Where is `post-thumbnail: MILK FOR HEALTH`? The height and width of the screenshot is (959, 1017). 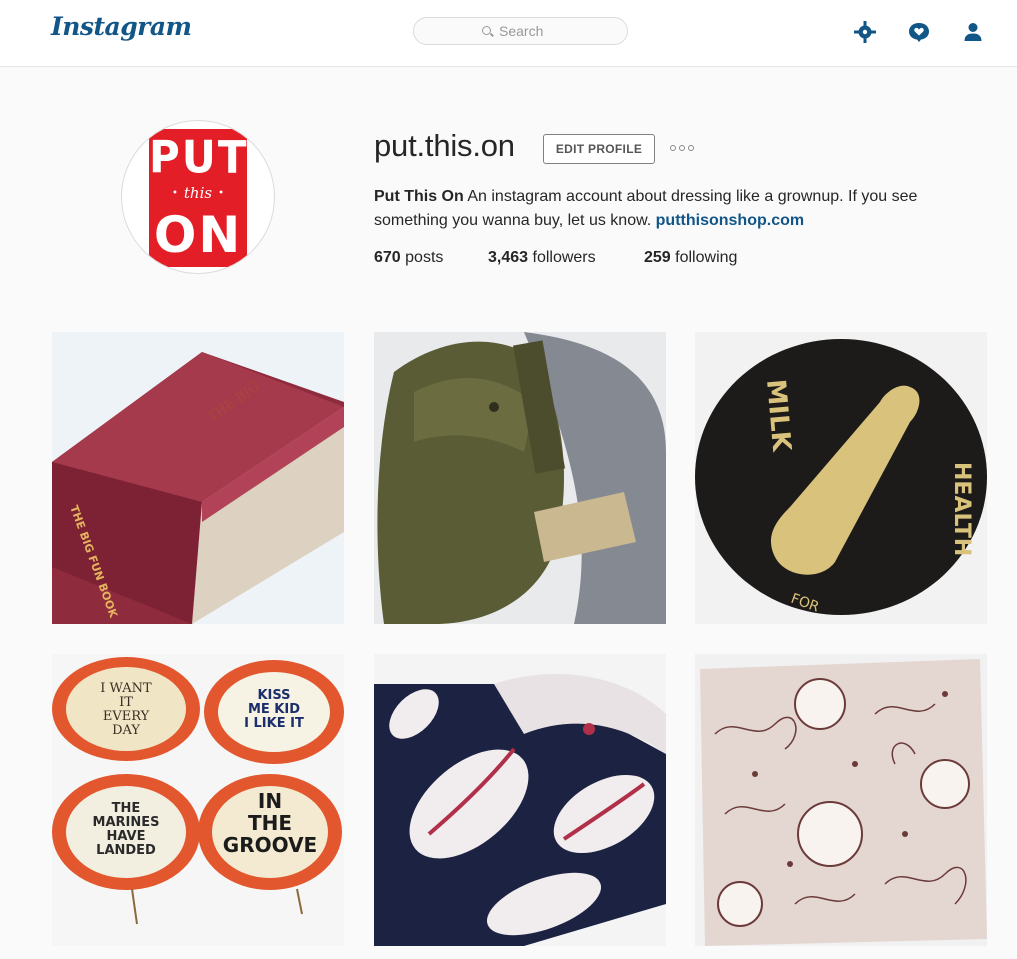
post-thumbnail: MILK FOR HEALTH is located at coordinates (841, 478).